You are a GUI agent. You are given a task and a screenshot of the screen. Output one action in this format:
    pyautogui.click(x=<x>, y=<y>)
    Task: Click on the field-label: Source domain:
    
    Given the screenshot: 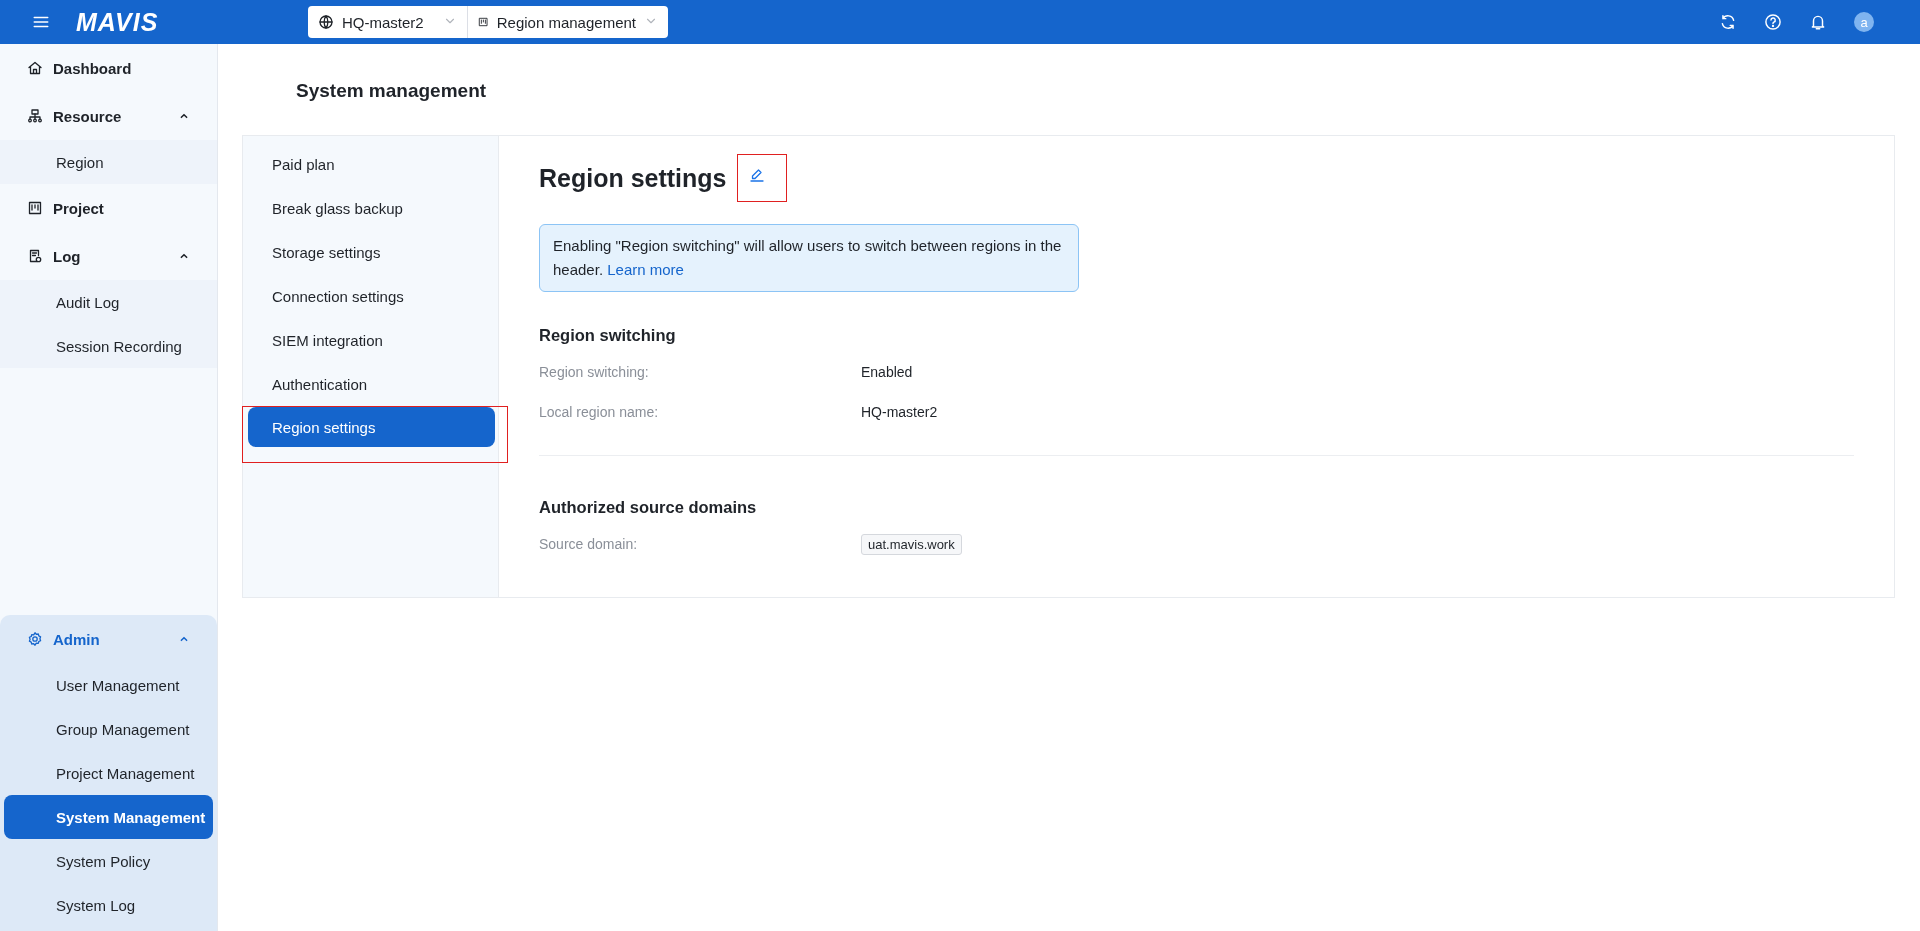 What is the action you would take?
    pyautogui.click(x=589, y=544)
    